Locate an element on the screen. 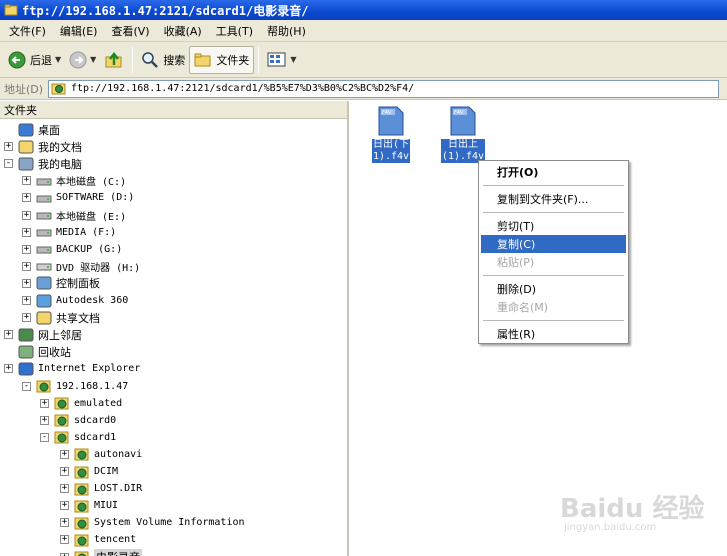  tree-item-label: MIUI is located at coordinates (106, 506).